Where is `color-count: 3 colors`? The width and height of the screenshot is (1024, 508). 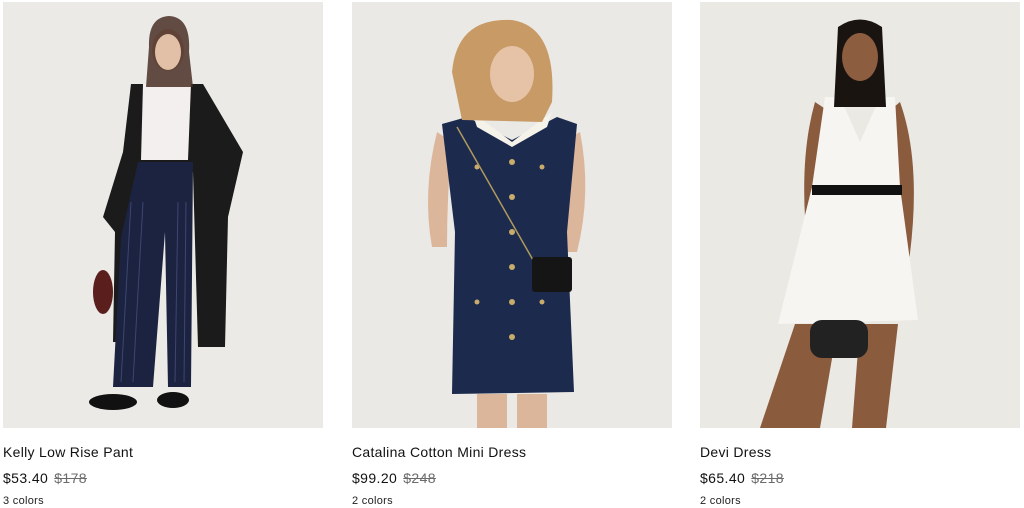
color-count: 3 colors is located at coordinates (163, 501).